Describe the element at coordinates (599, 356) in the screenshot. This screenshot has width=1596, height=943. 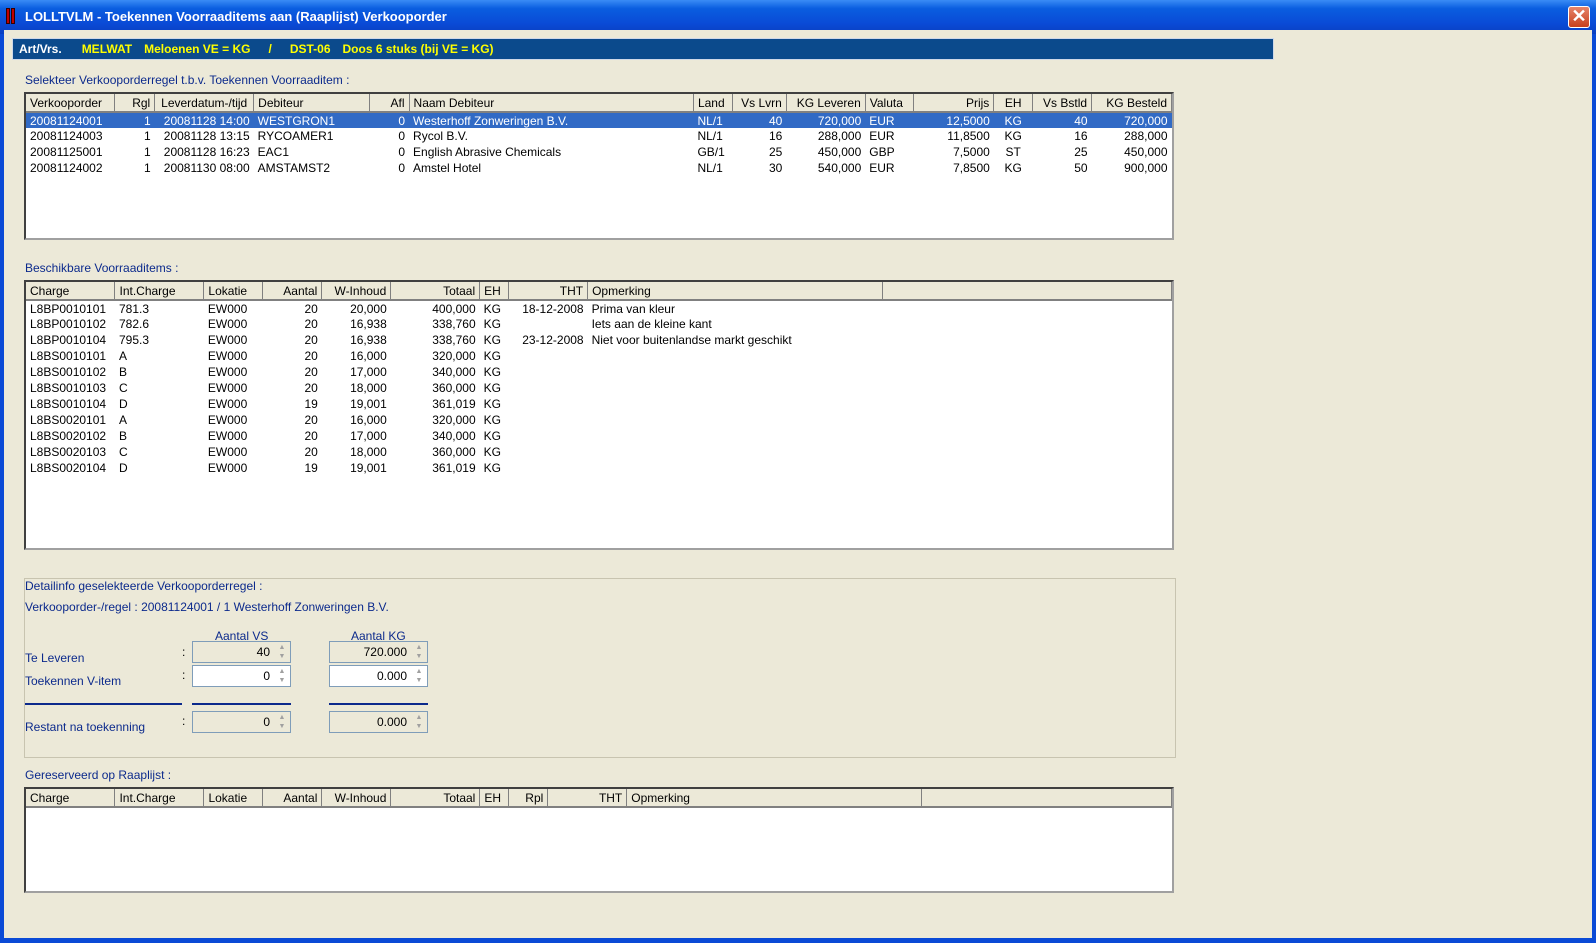
I see `table-row: L8BS0010101 A EW000 20 16,000 320,000 KG` at that location.